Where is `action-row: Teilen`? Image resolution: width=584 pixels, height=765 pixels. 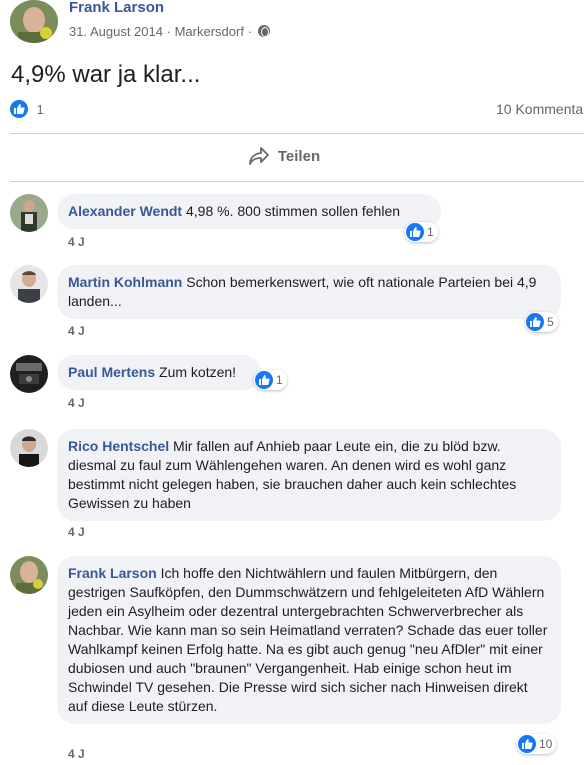
action-row: Teilen is located at coordinates (292, 158).